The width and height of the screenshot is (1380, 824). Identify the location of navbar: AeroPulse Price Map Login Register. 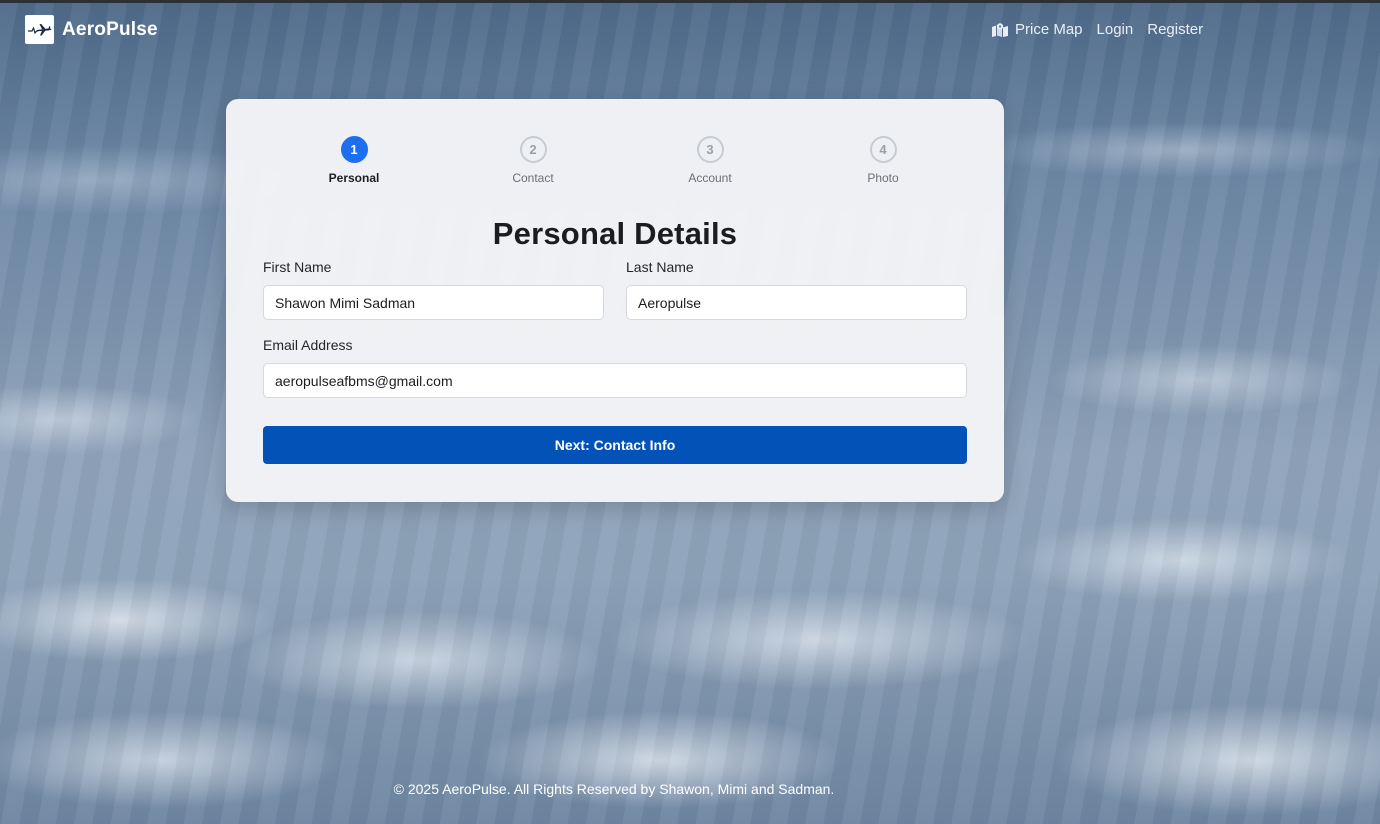
(690, 30).